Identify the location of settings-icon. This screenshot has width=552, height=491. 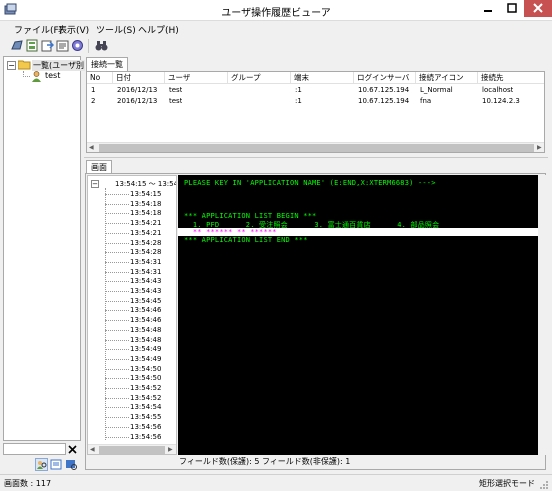
(77, 45).